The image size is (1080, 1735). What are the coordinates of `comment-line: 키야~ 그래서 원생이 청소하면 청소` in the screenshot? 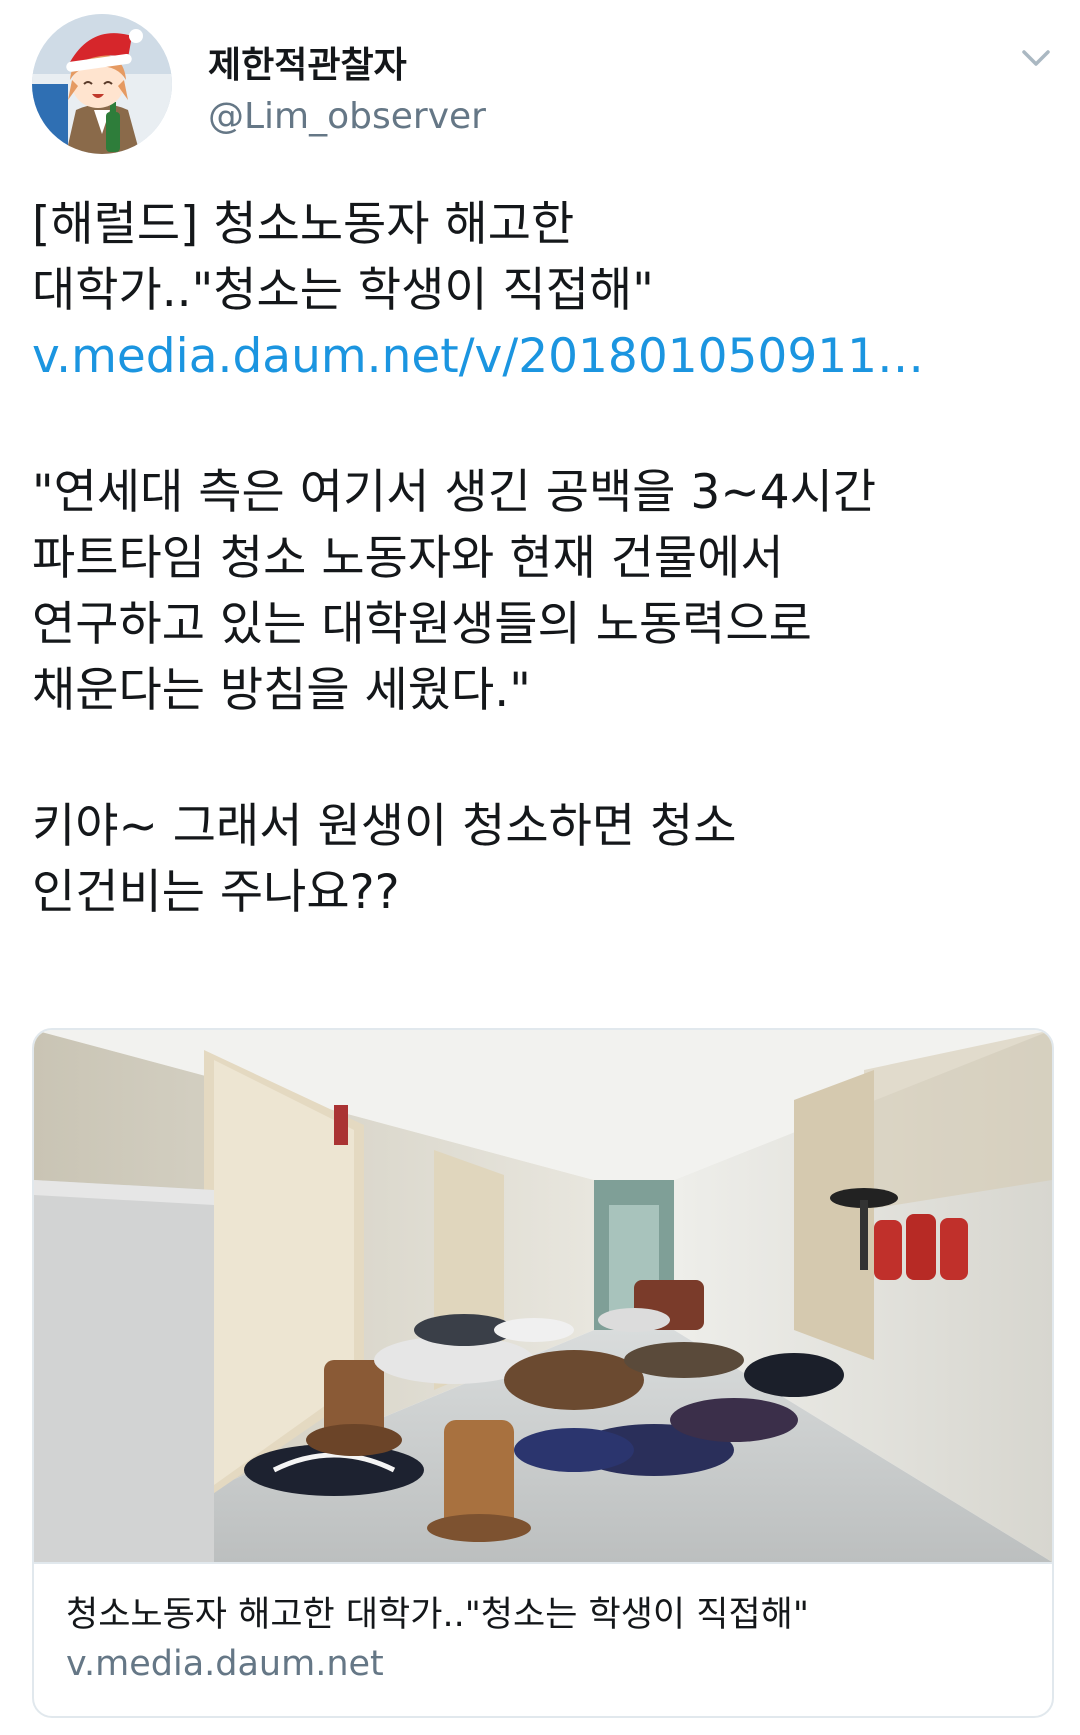 It's located at (384, 826).